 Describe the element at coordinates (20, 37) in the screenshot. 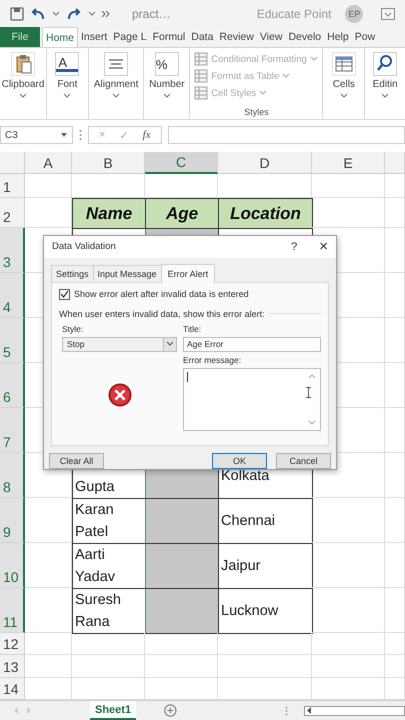

I see `file-tab: File` at that location.